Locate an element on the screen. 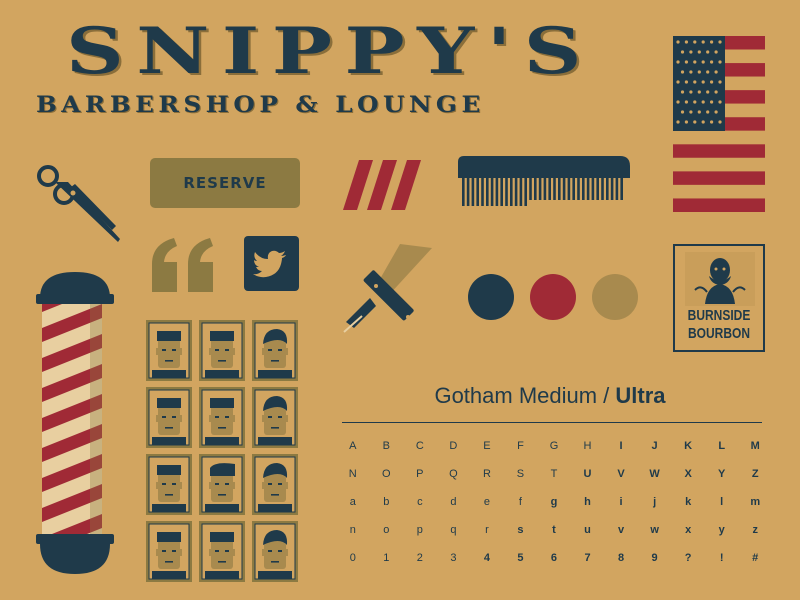  twitter-button is located at coordinates (271, 263).